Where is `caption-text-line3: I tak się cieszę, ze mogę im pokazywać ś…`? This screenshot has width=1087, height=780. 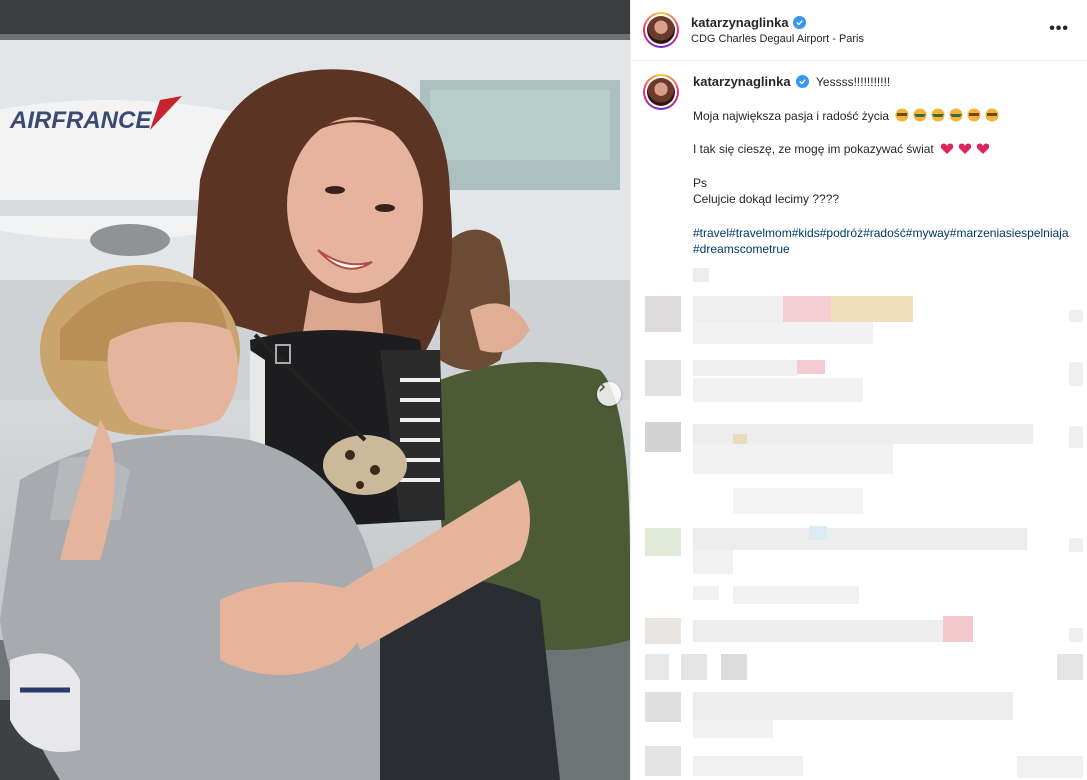
caption-text-line3: I tak się cieszę, ze mogę im pokazywać ś… is located at coordinates (813, 149).